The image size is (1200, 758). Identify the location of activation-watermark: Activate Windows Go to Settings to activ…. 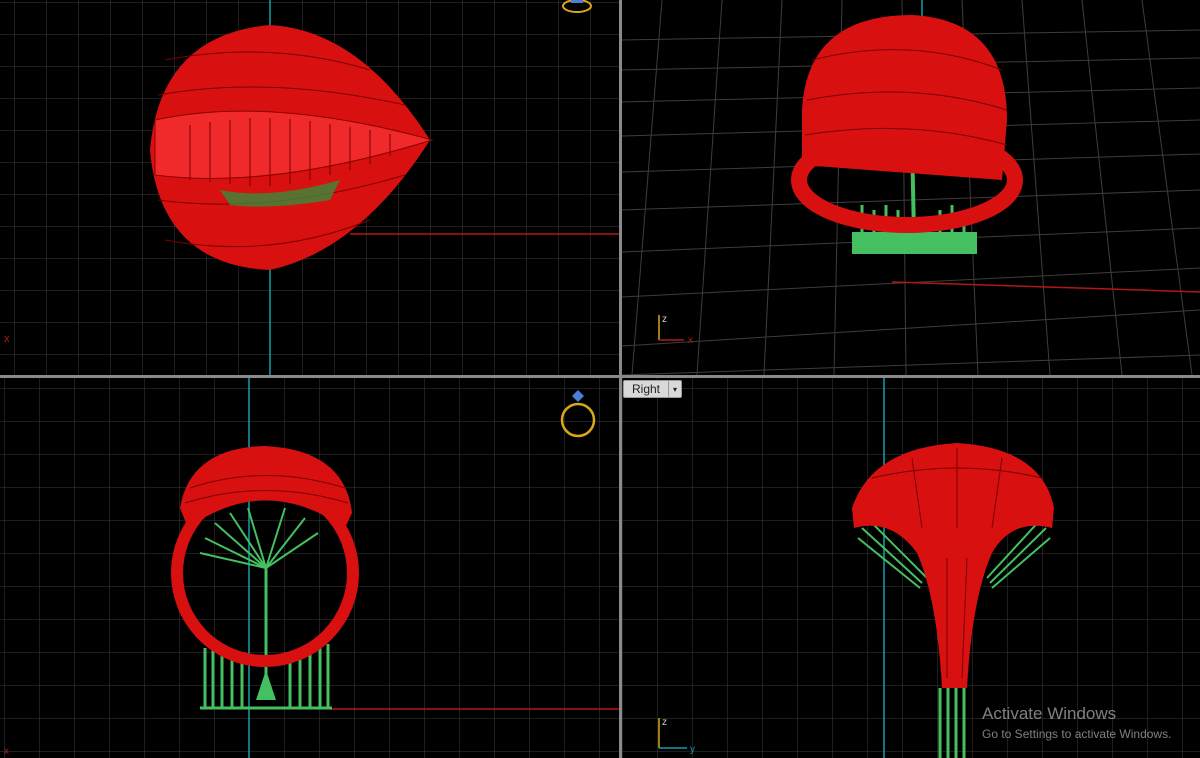
(1076, 723).